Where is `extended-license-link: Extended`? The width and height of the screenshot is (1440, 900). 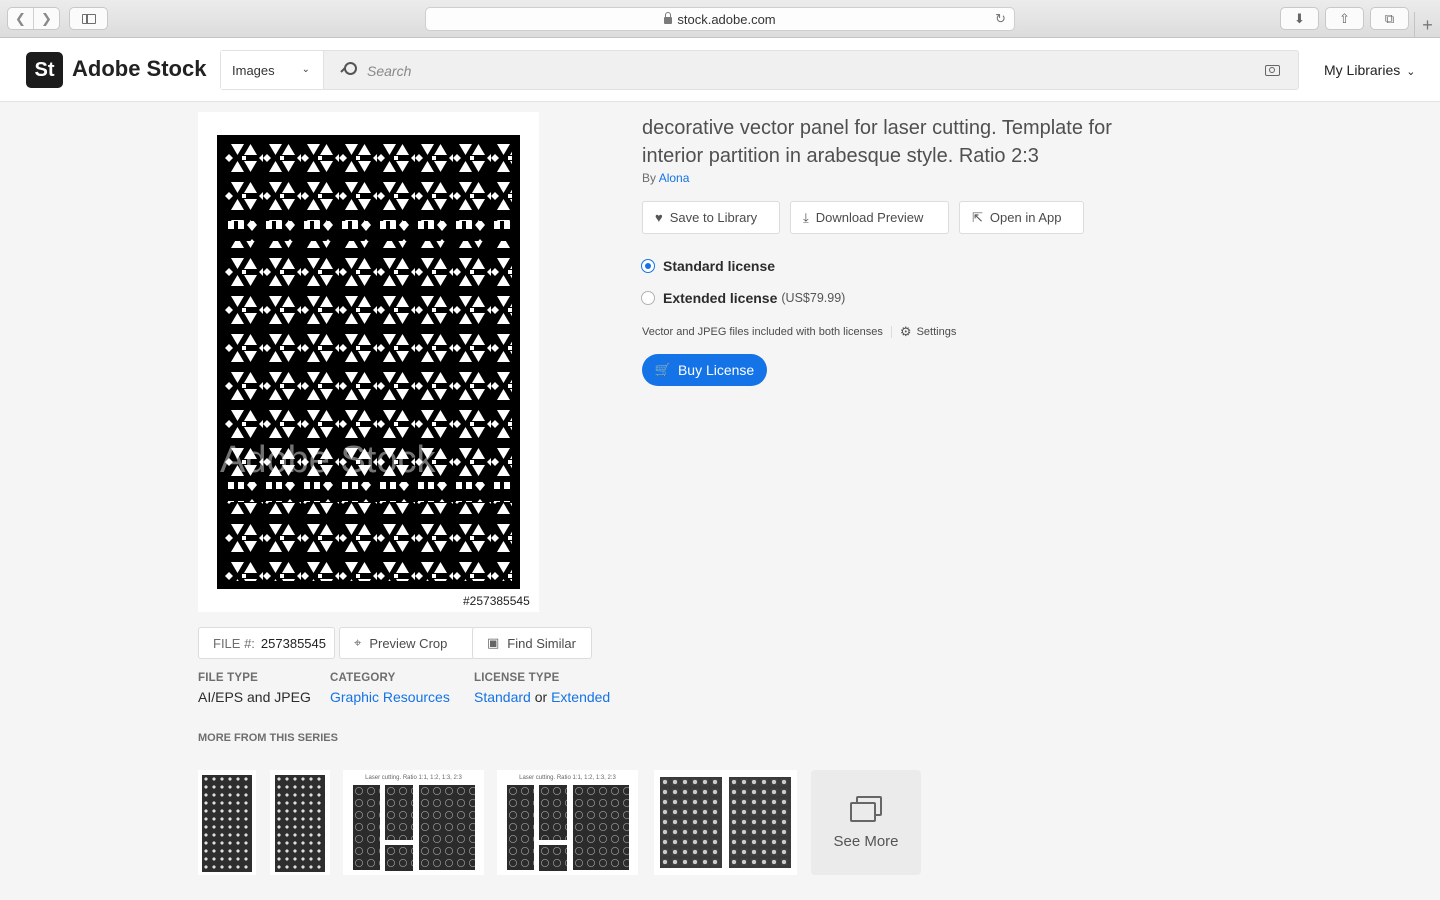 extended-license-link: Extended is located at coordinates (580, 697).